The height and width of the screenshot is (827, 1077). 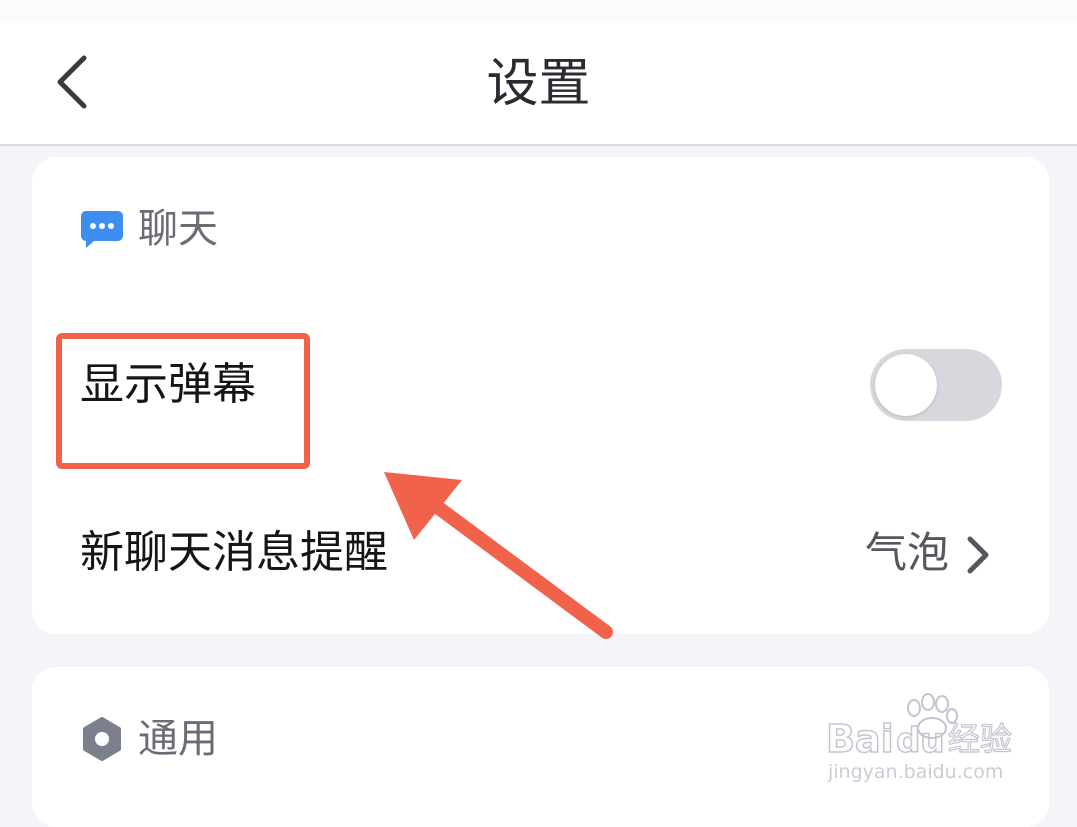 What do you see at coordinates (920, 741) in the screenshot?
I see `watermark-brand2: du` at bounding box center [920, 741].